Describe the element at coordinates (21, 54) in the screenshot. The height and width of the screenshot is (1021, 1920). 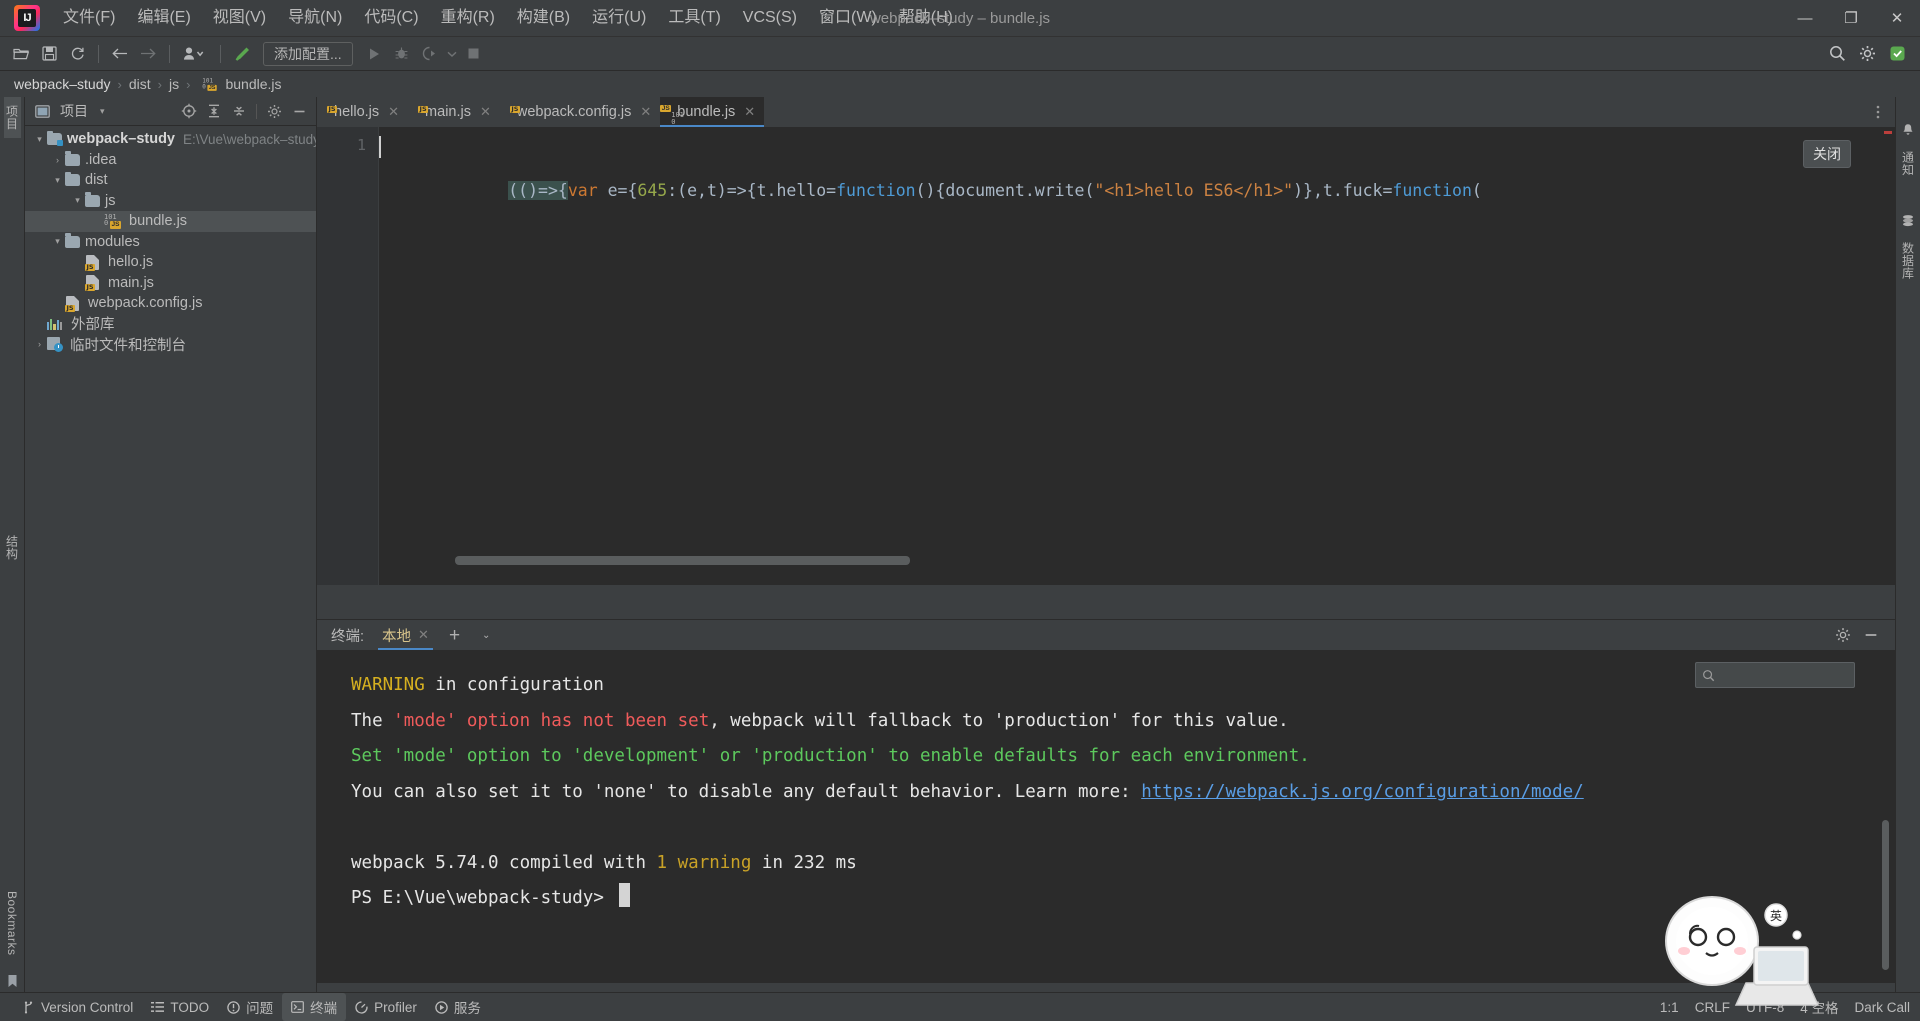
I see `open-folder-icon` at that location.